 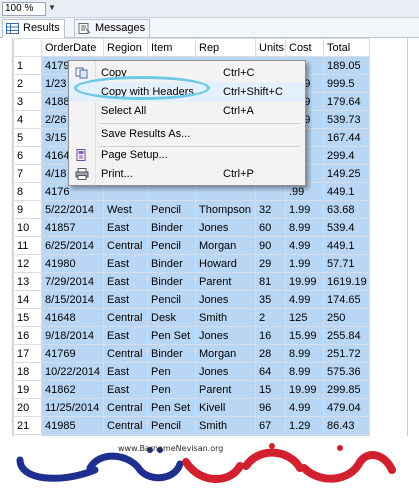 I want to click on table-cell: 16, so click(x=270, y=335).